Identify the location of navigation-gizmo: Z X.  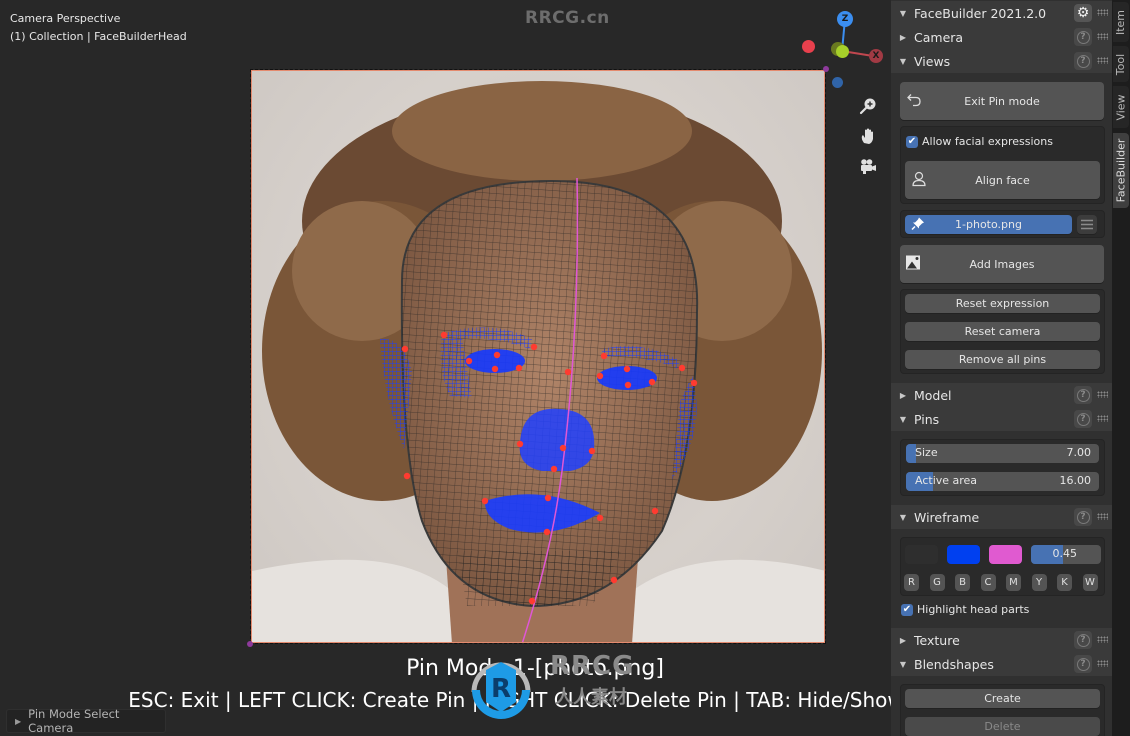
(842, 53).